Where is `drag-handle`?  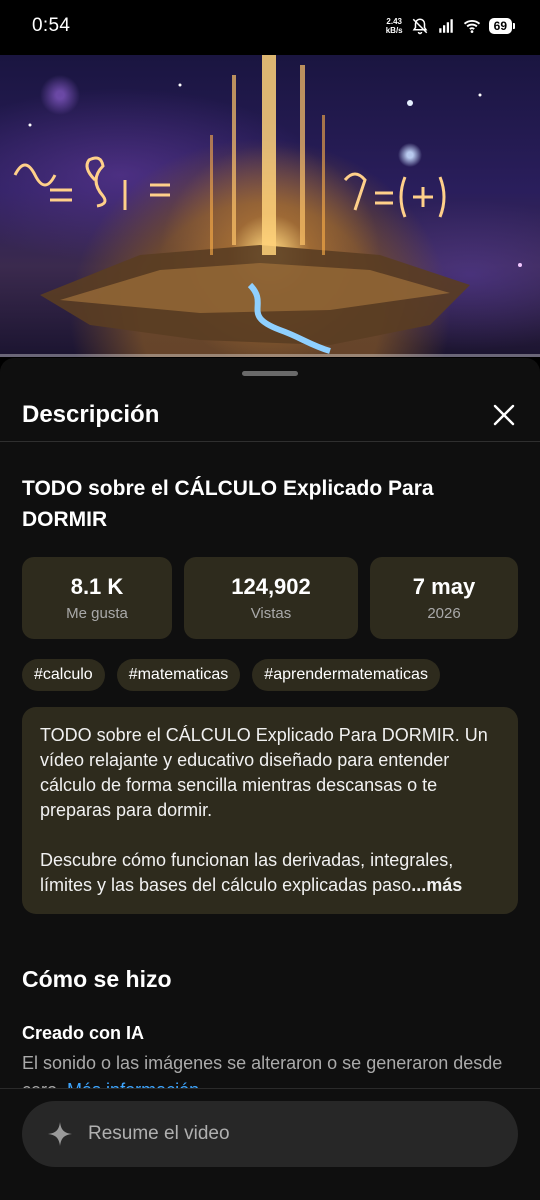 drag-handle is located at coordinates (270, 373).